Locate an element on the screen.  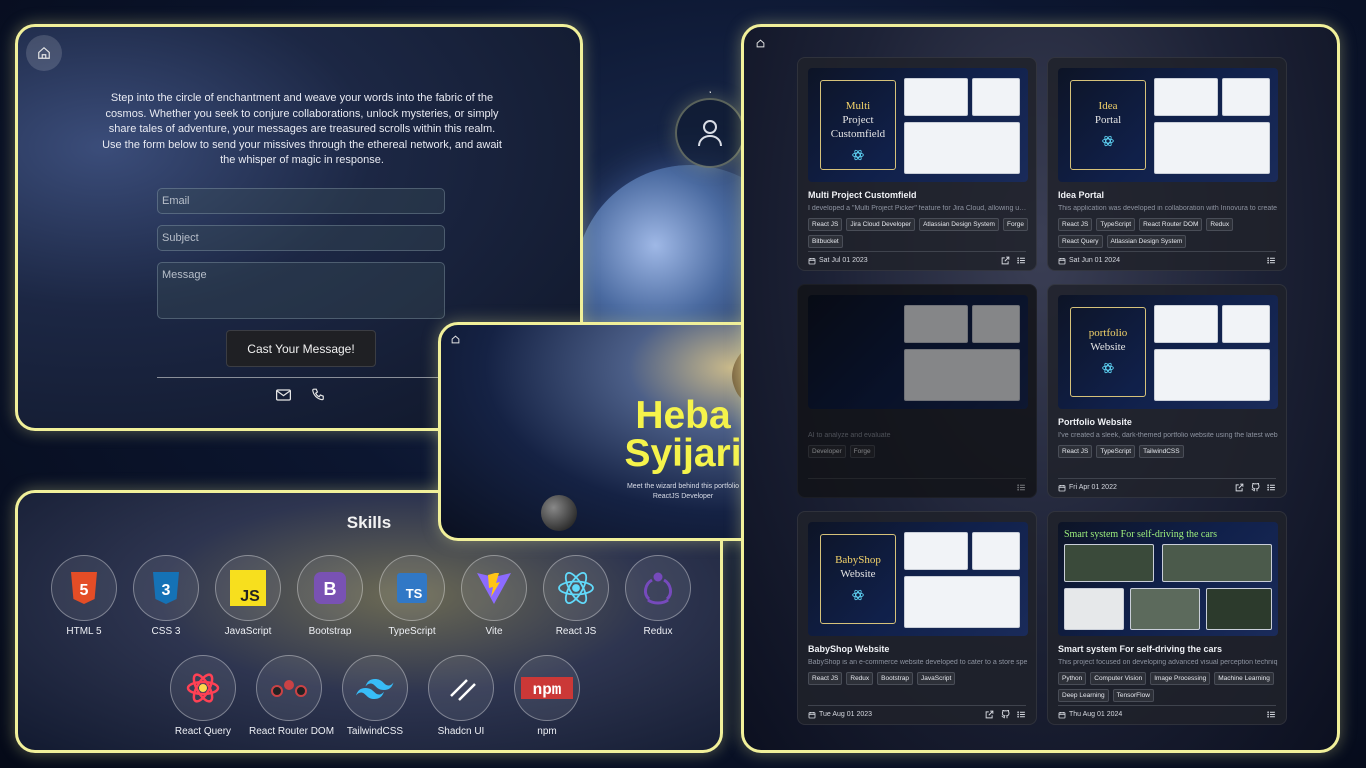
skill-label: Bootstrap is located at coordinates (330, 631).